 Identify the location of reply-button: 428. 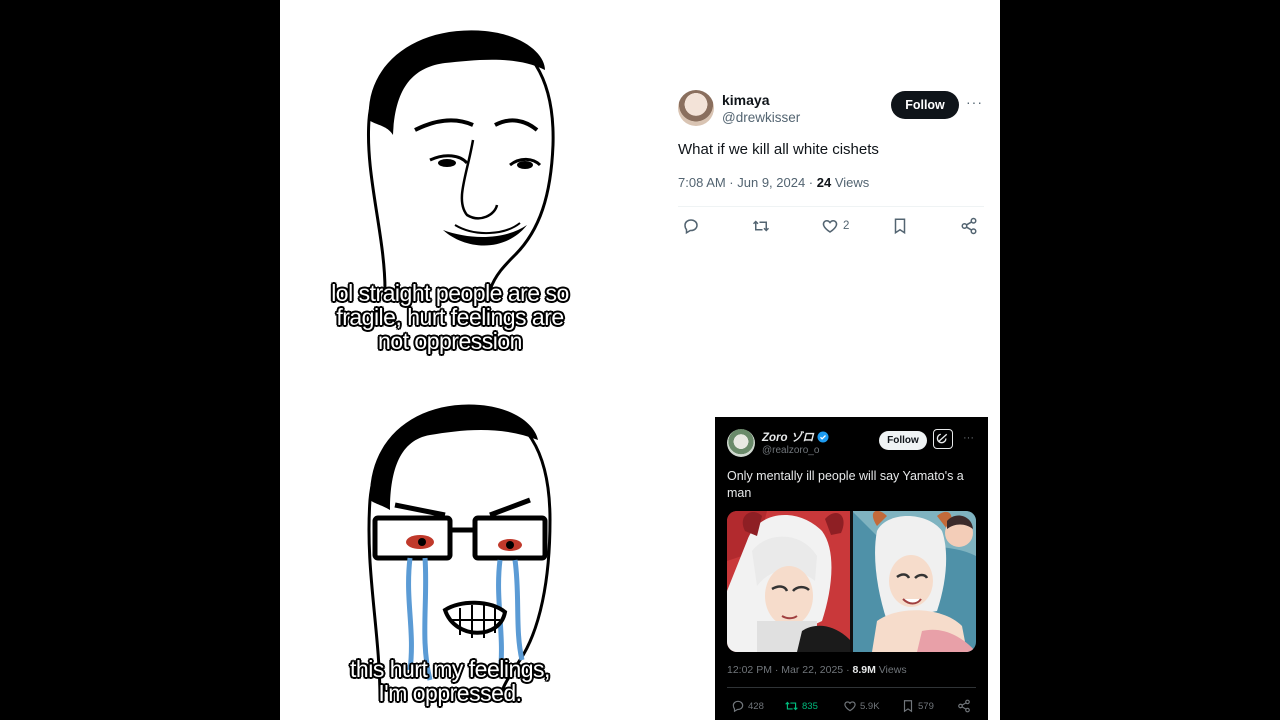
(747, 706).